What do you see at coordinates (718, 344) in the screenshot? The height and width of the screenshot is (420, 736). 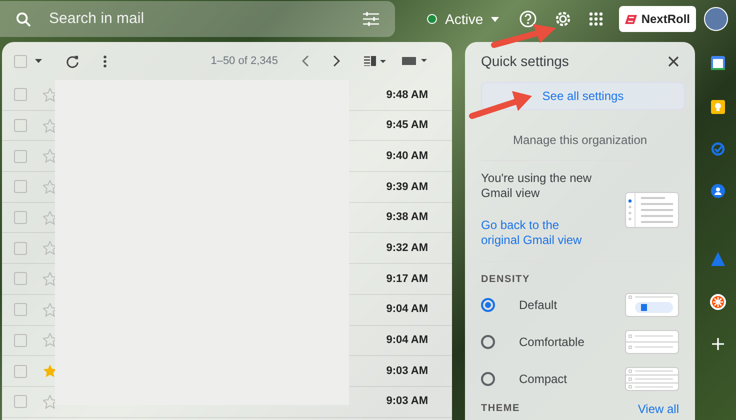 I see `add-icon` at bounding box center [718, 344].